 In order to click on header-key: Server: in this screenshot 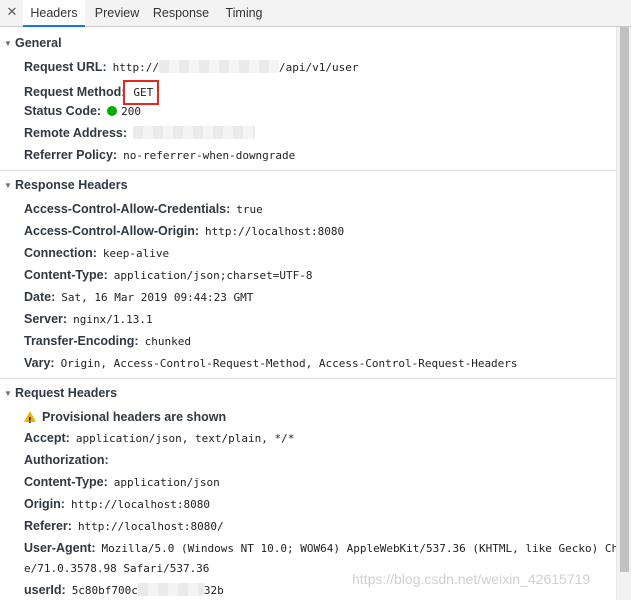, I will do `click(46, 319)`.